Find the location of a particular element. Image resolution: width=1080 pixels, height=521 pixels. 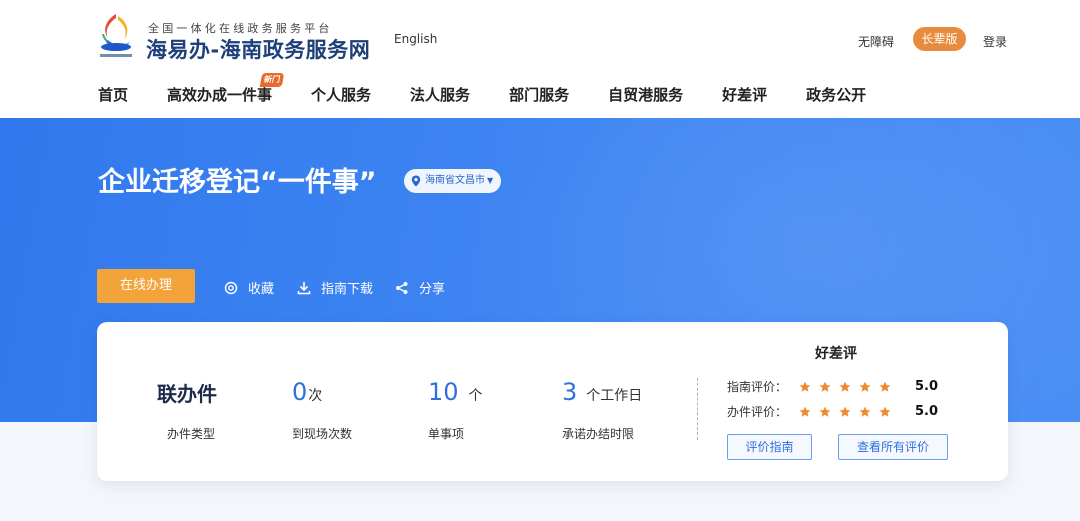

page-title: 企业迁移登记“一件事” is located at coordinates (237, 182).